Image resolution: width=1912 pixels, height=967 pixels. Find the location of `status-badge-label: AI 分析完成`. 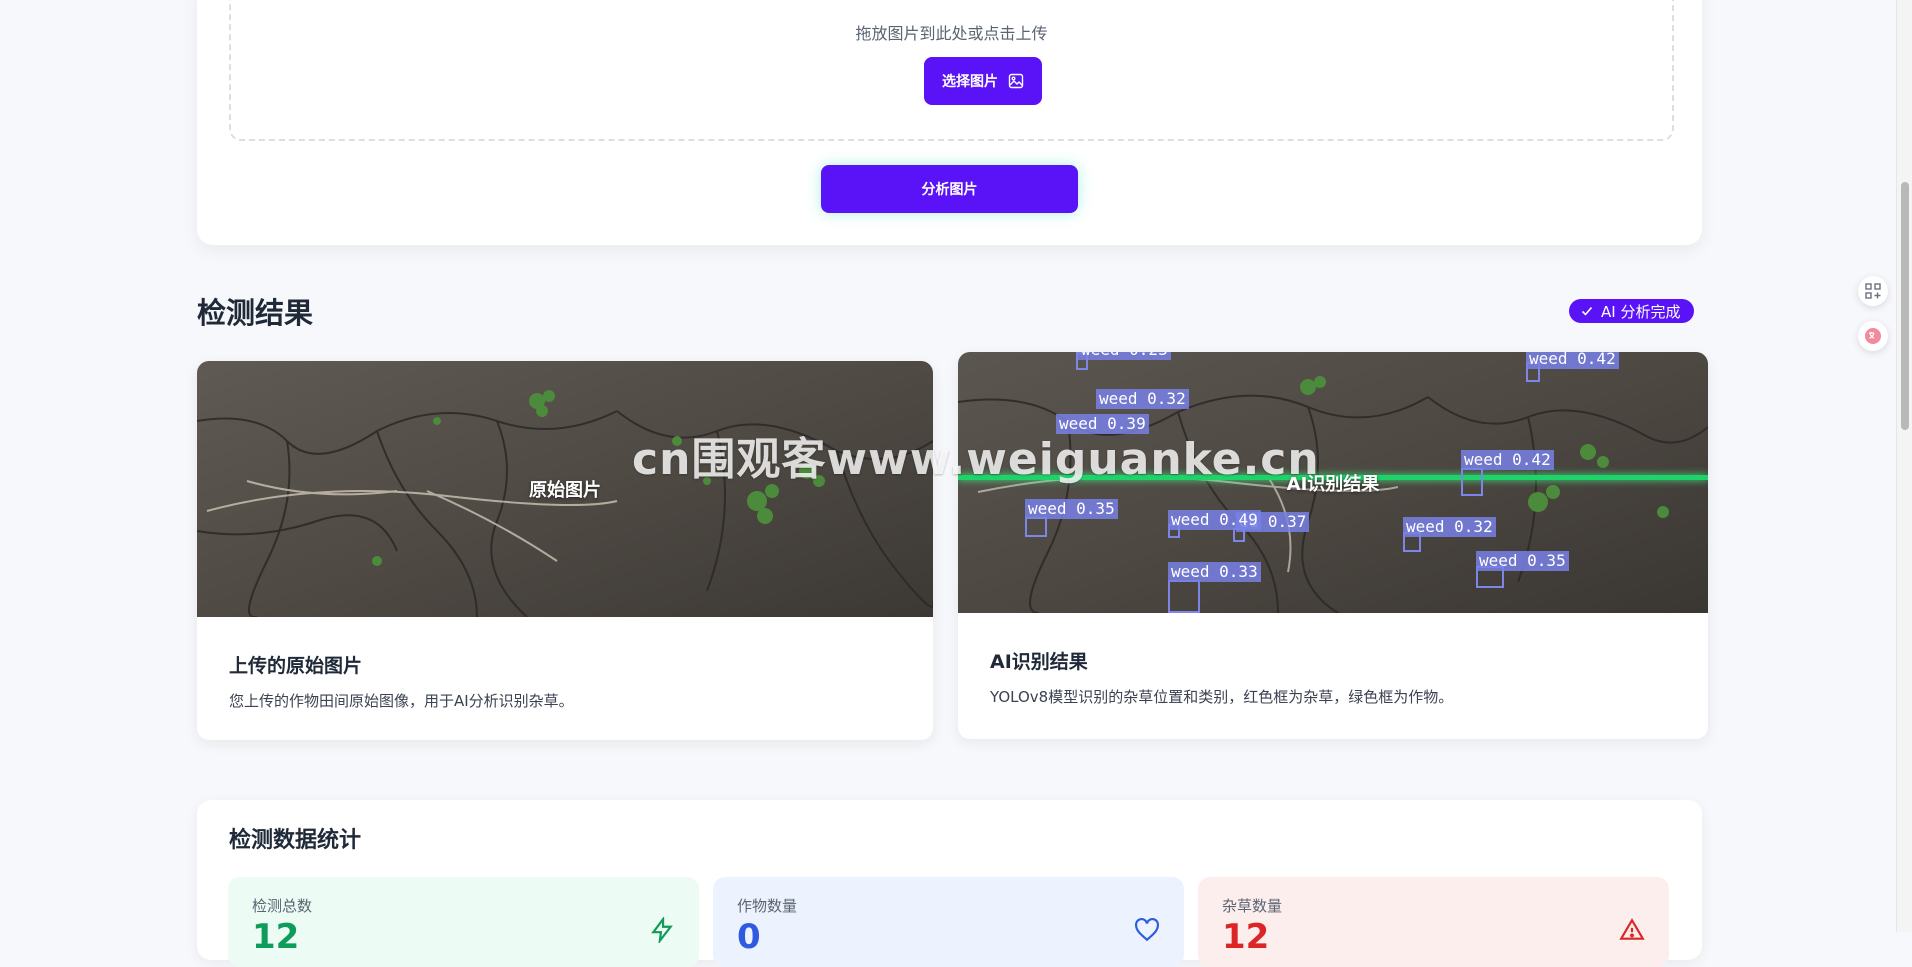

status-badge-label: AI 分析完成 is located at coordinates (1641, 311).